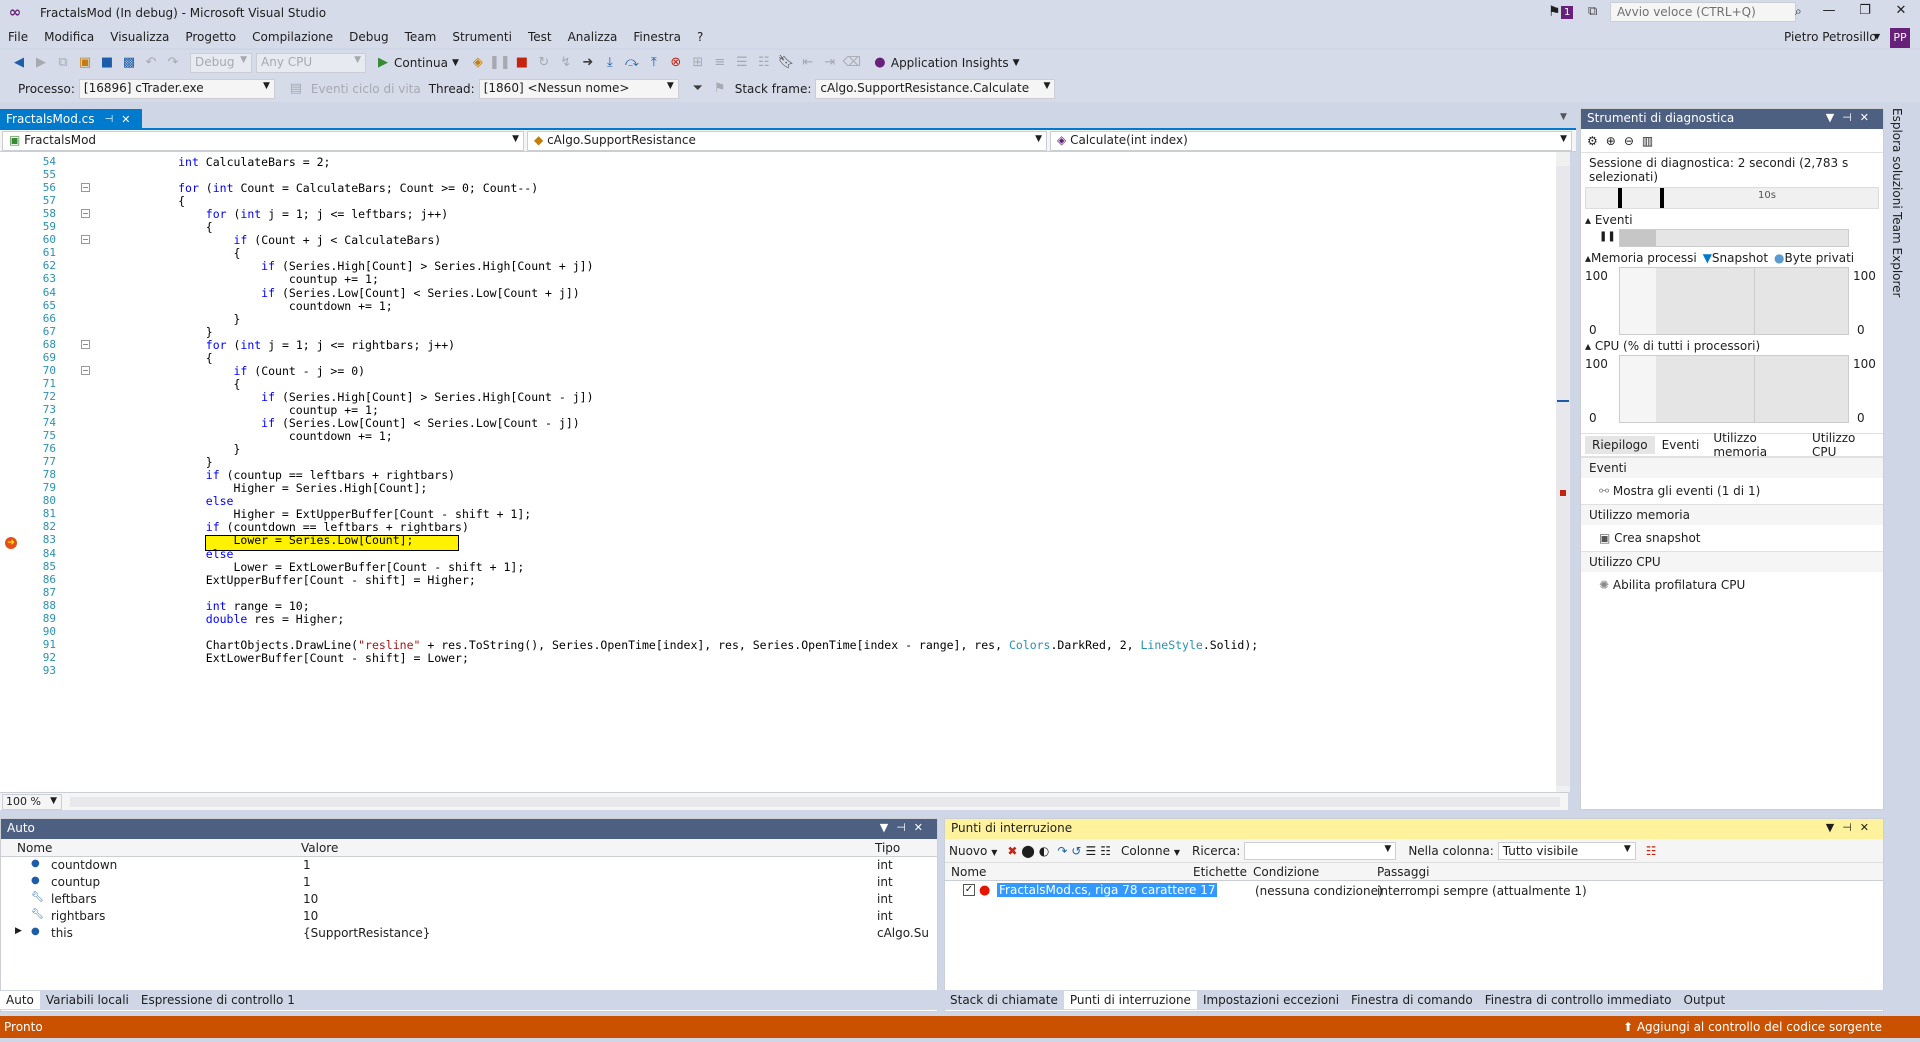 Image resolution: width=1920 pixels, height=1042 pixels. Describe the element at coordinates (1076, 851) in the screenshot. I see `go-to-disassembly-icon: ↺` at that location.